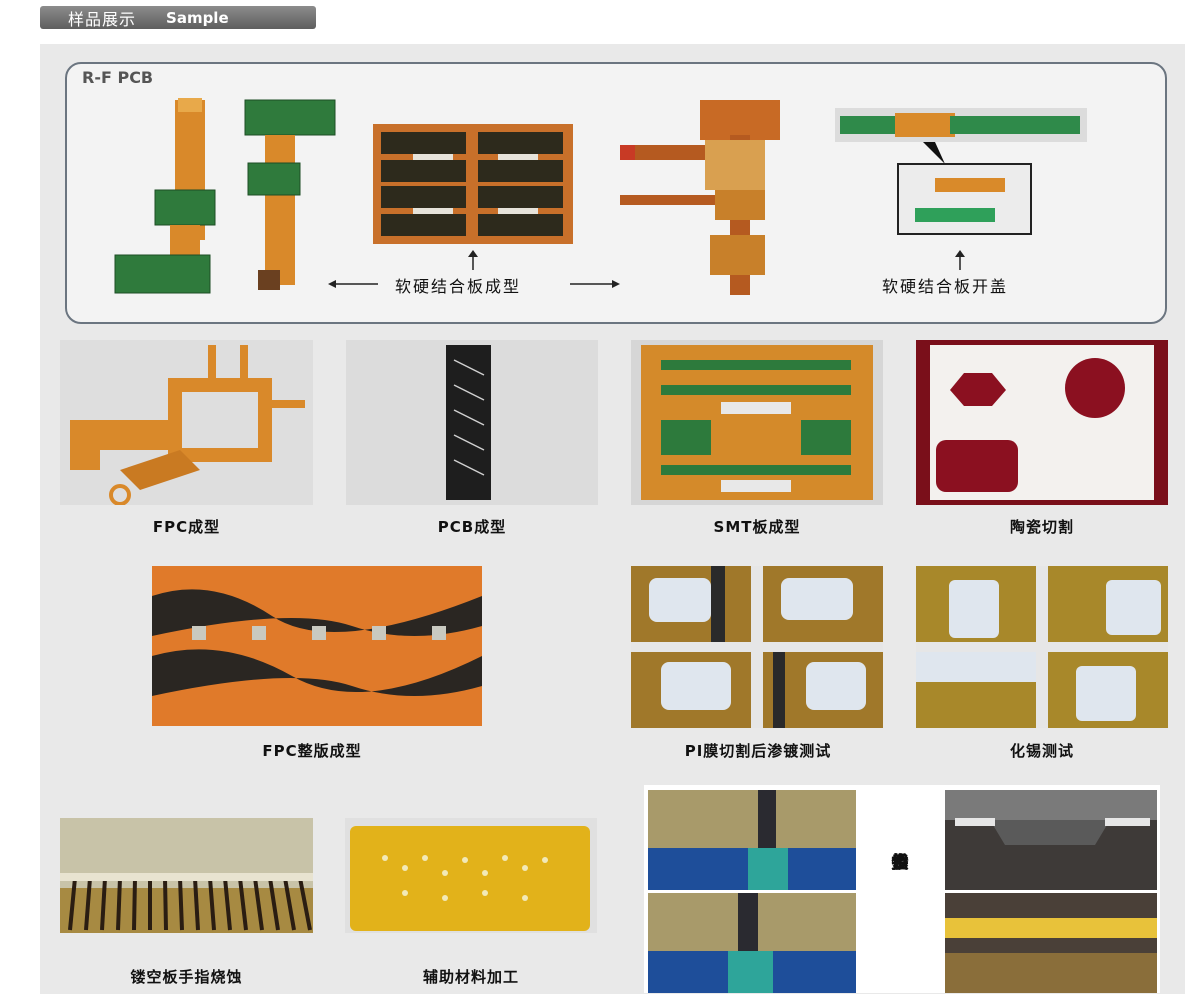 The width and height of the screenshot is (1185, 995). I want to click on section-header-tab: 样品展示 Sample, so click(178, 17).